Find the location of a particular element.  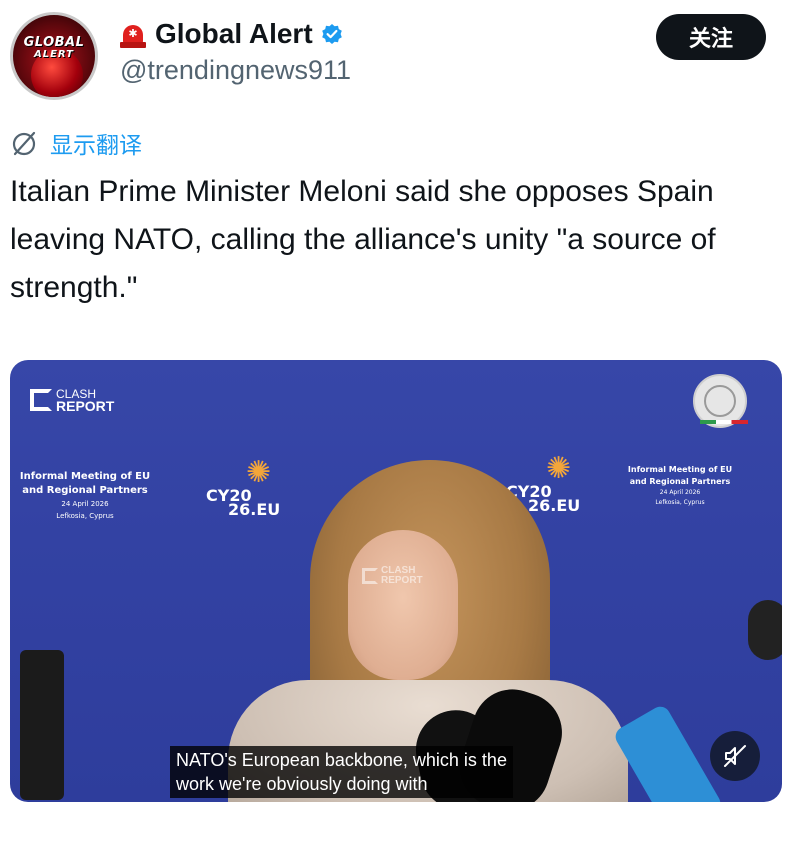

mute-toggle-button is located at coordinates (735, 756).